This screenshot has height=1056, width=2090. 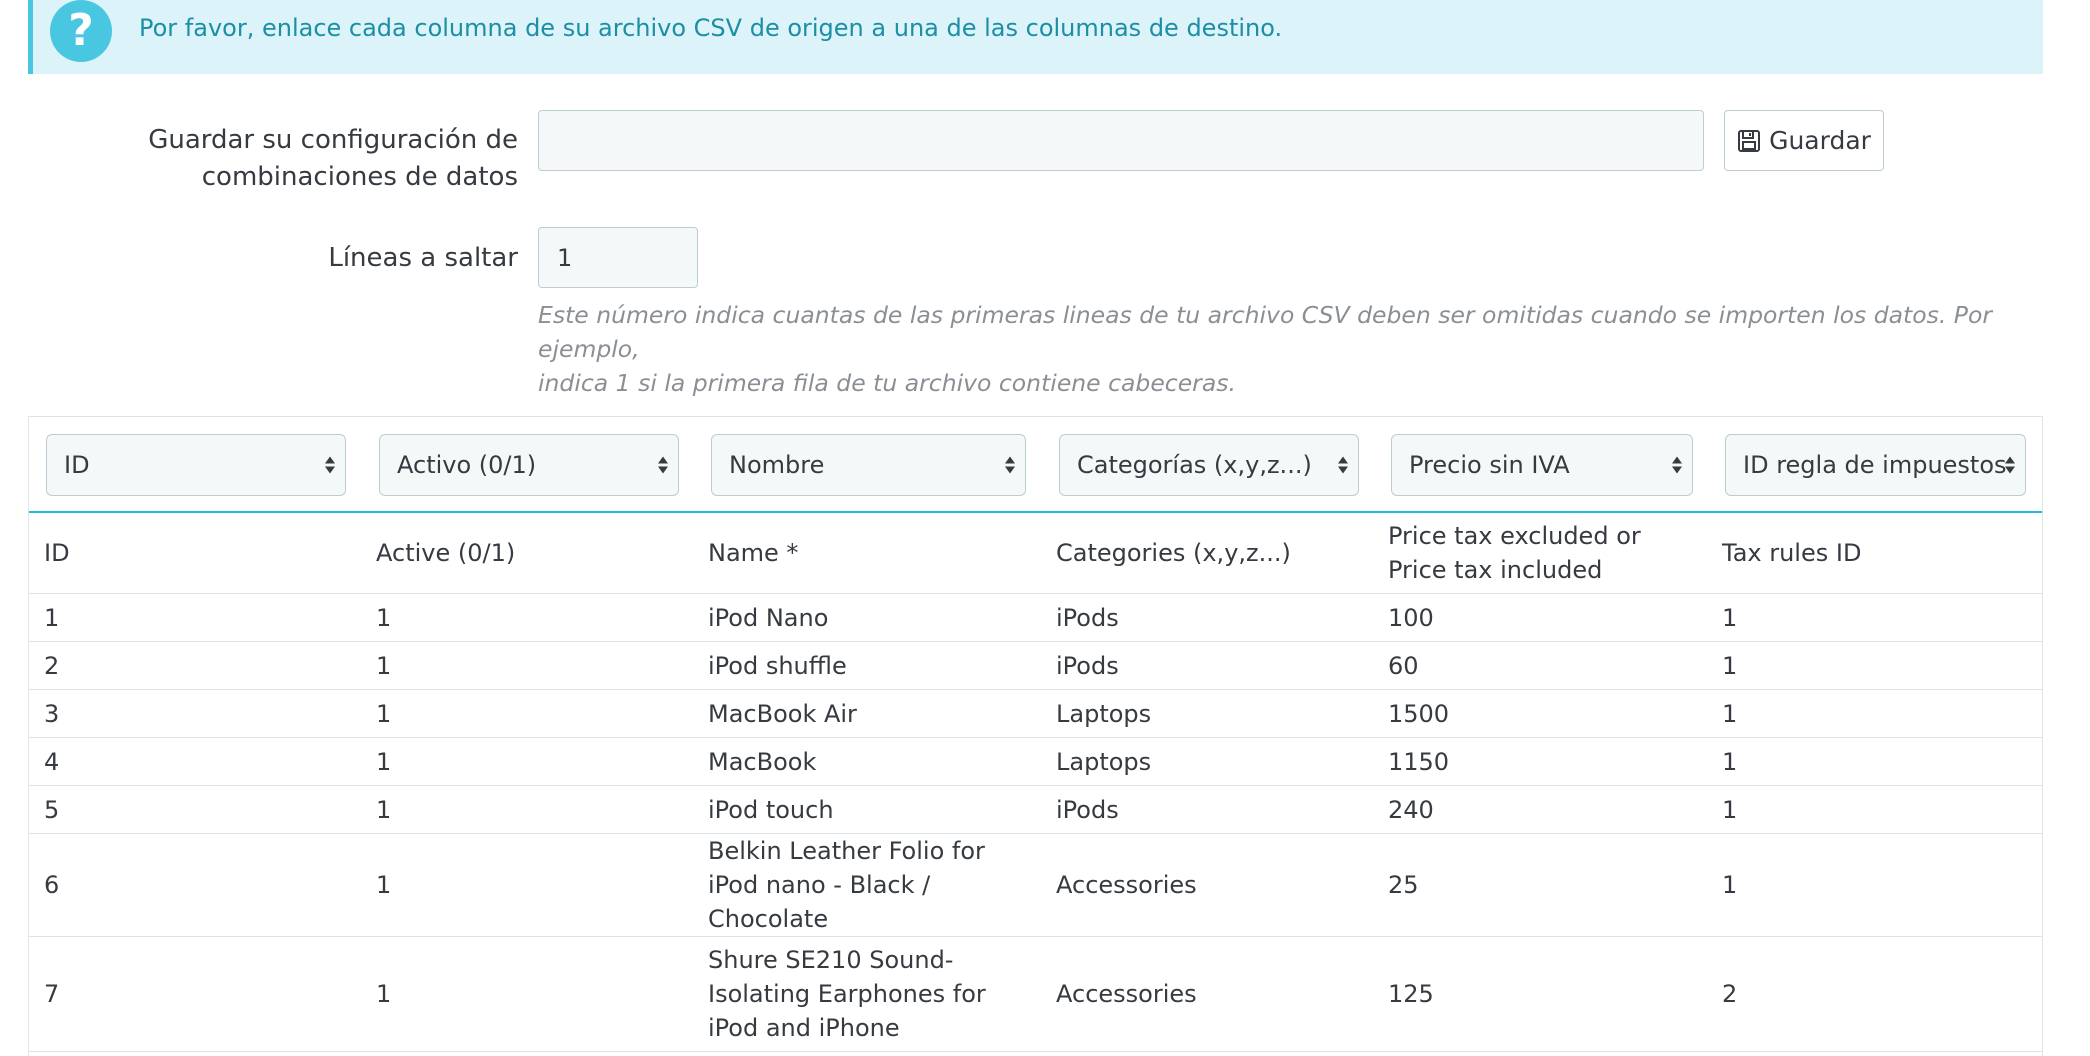 I want to click on column-select-1: ID, so click(x=196, y=465).